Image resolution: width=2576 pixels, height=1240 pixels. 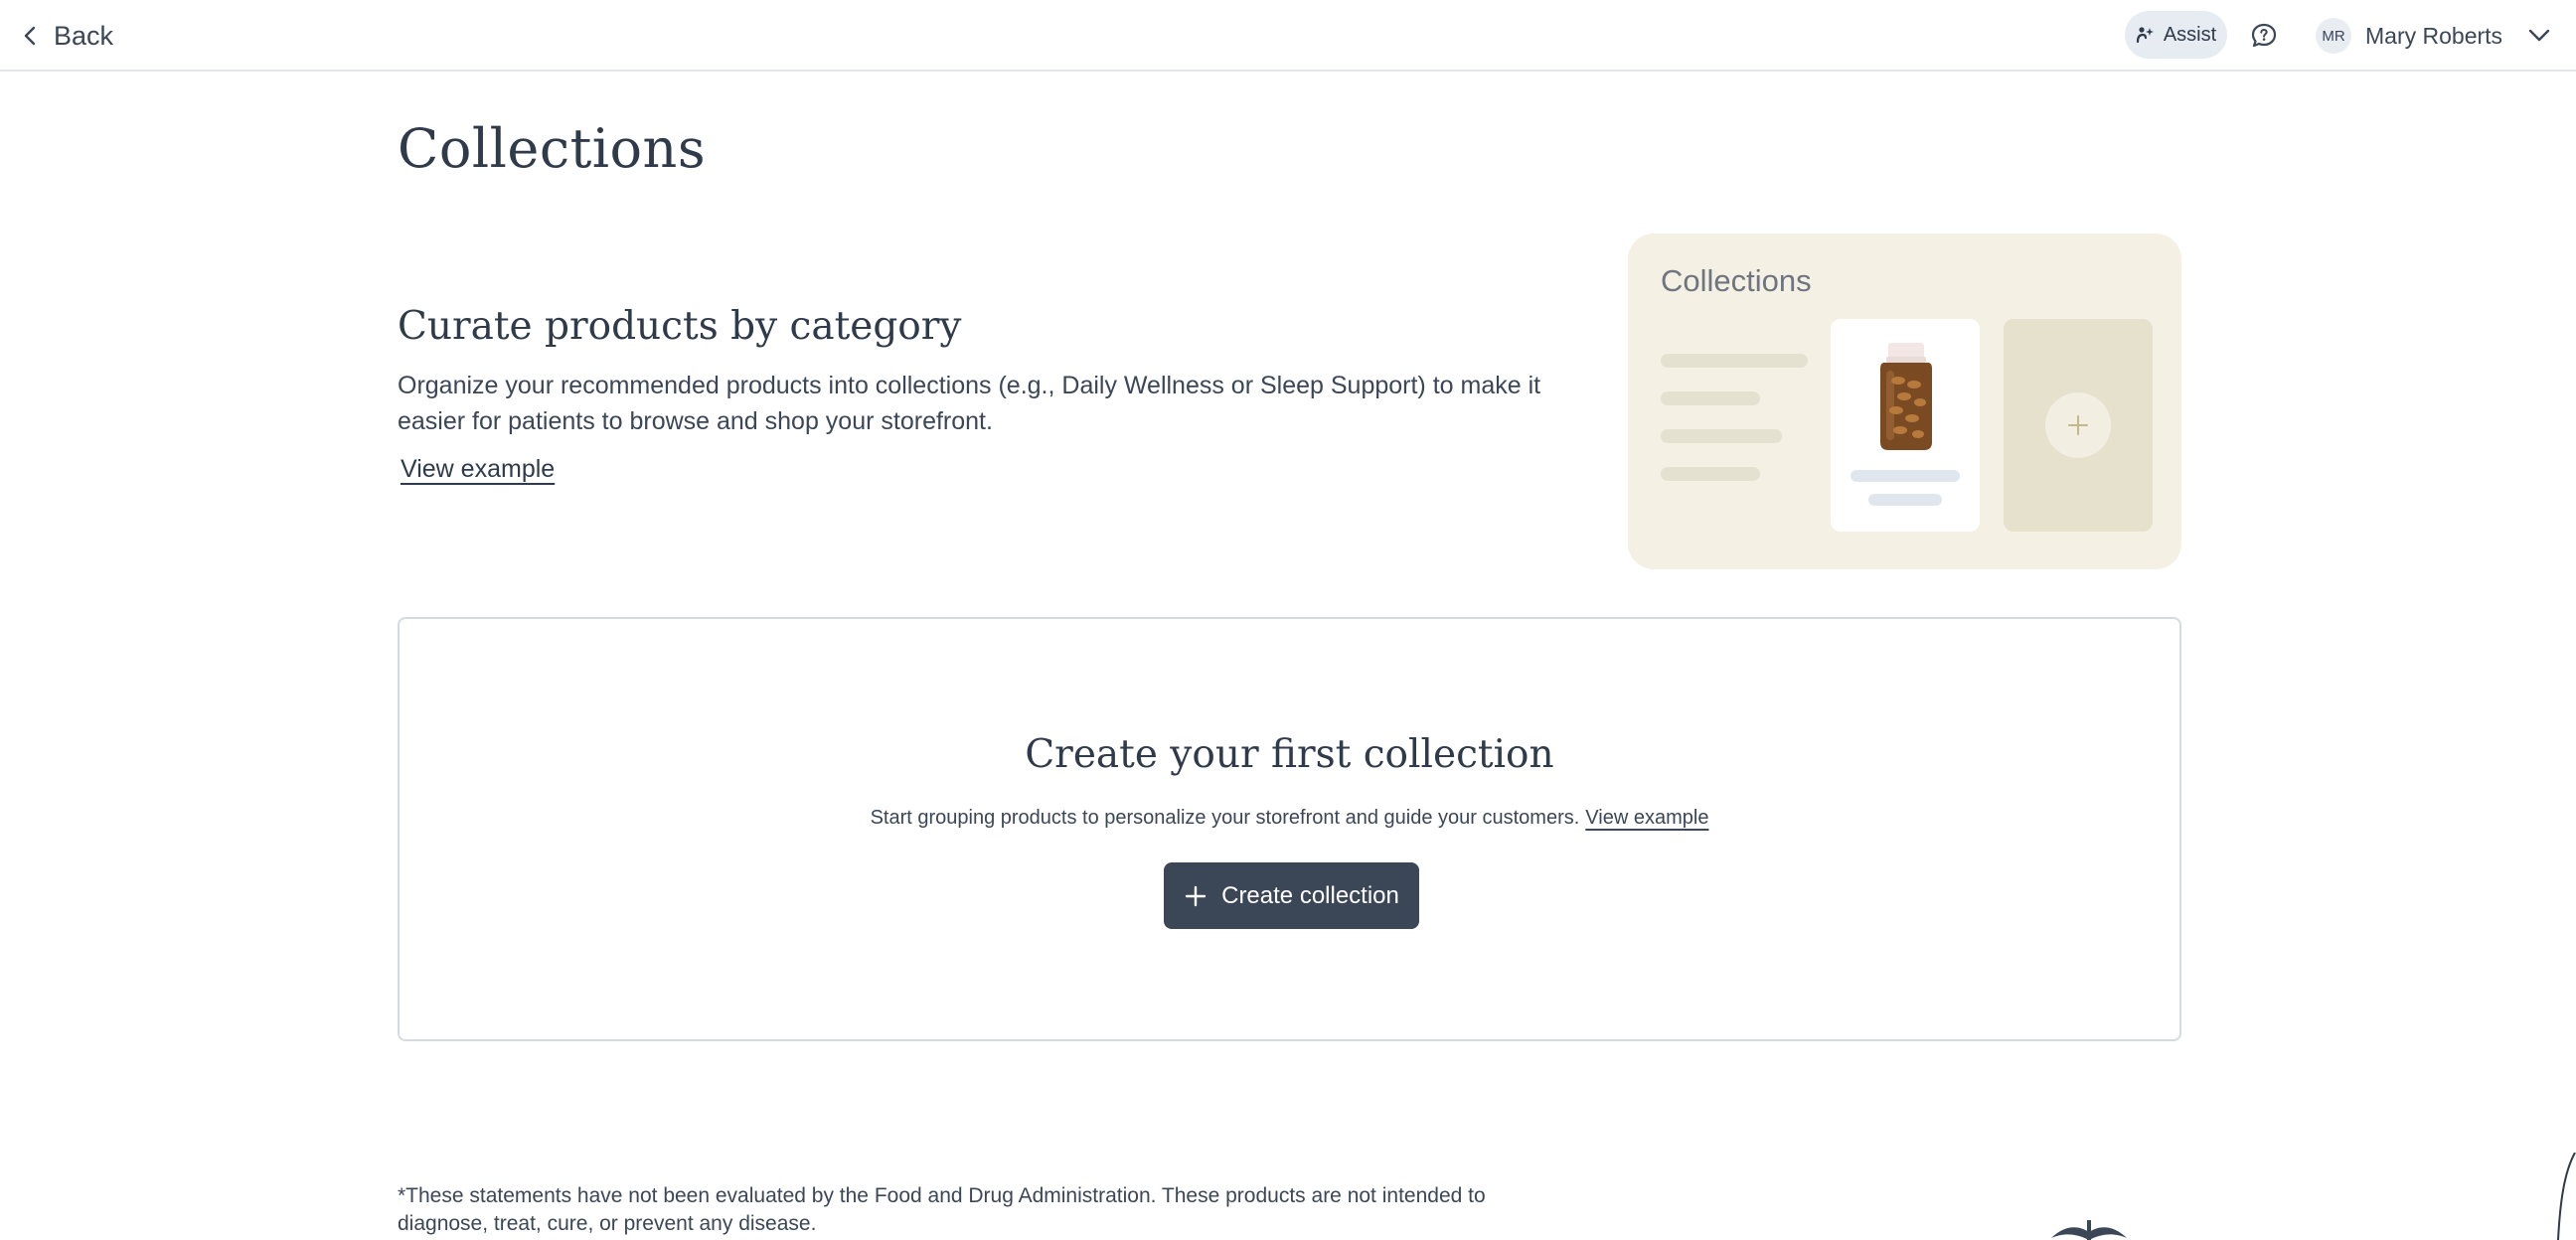 I want to click on back-label: Back, so click(x=84, y=35).